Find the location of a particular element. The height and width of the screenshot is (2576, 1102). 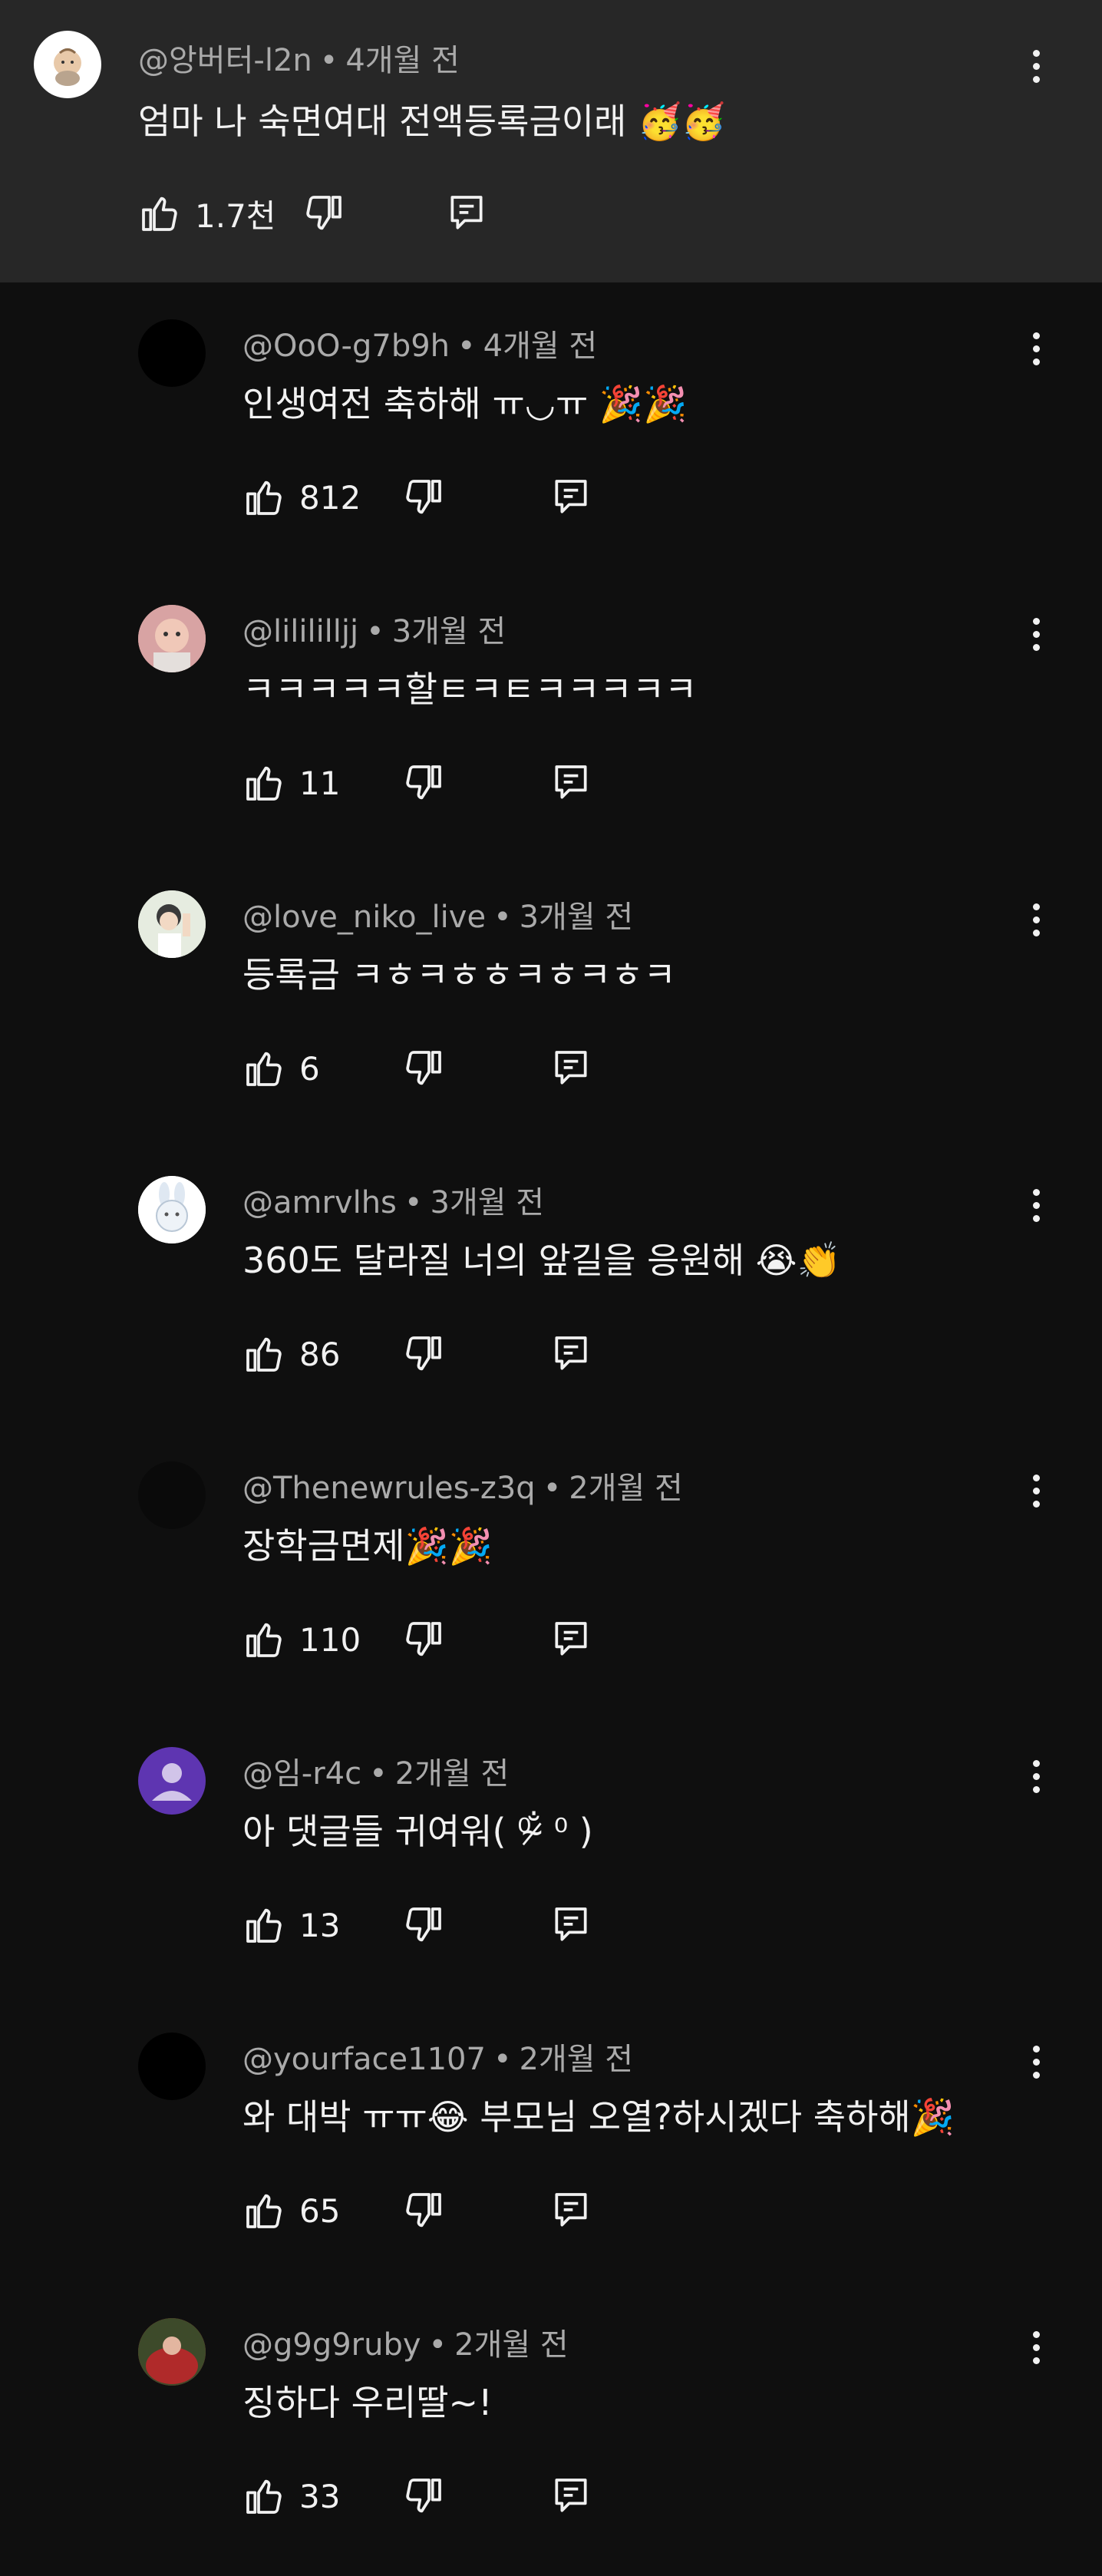

like-button: 11 is located at coordinates (291, 782).